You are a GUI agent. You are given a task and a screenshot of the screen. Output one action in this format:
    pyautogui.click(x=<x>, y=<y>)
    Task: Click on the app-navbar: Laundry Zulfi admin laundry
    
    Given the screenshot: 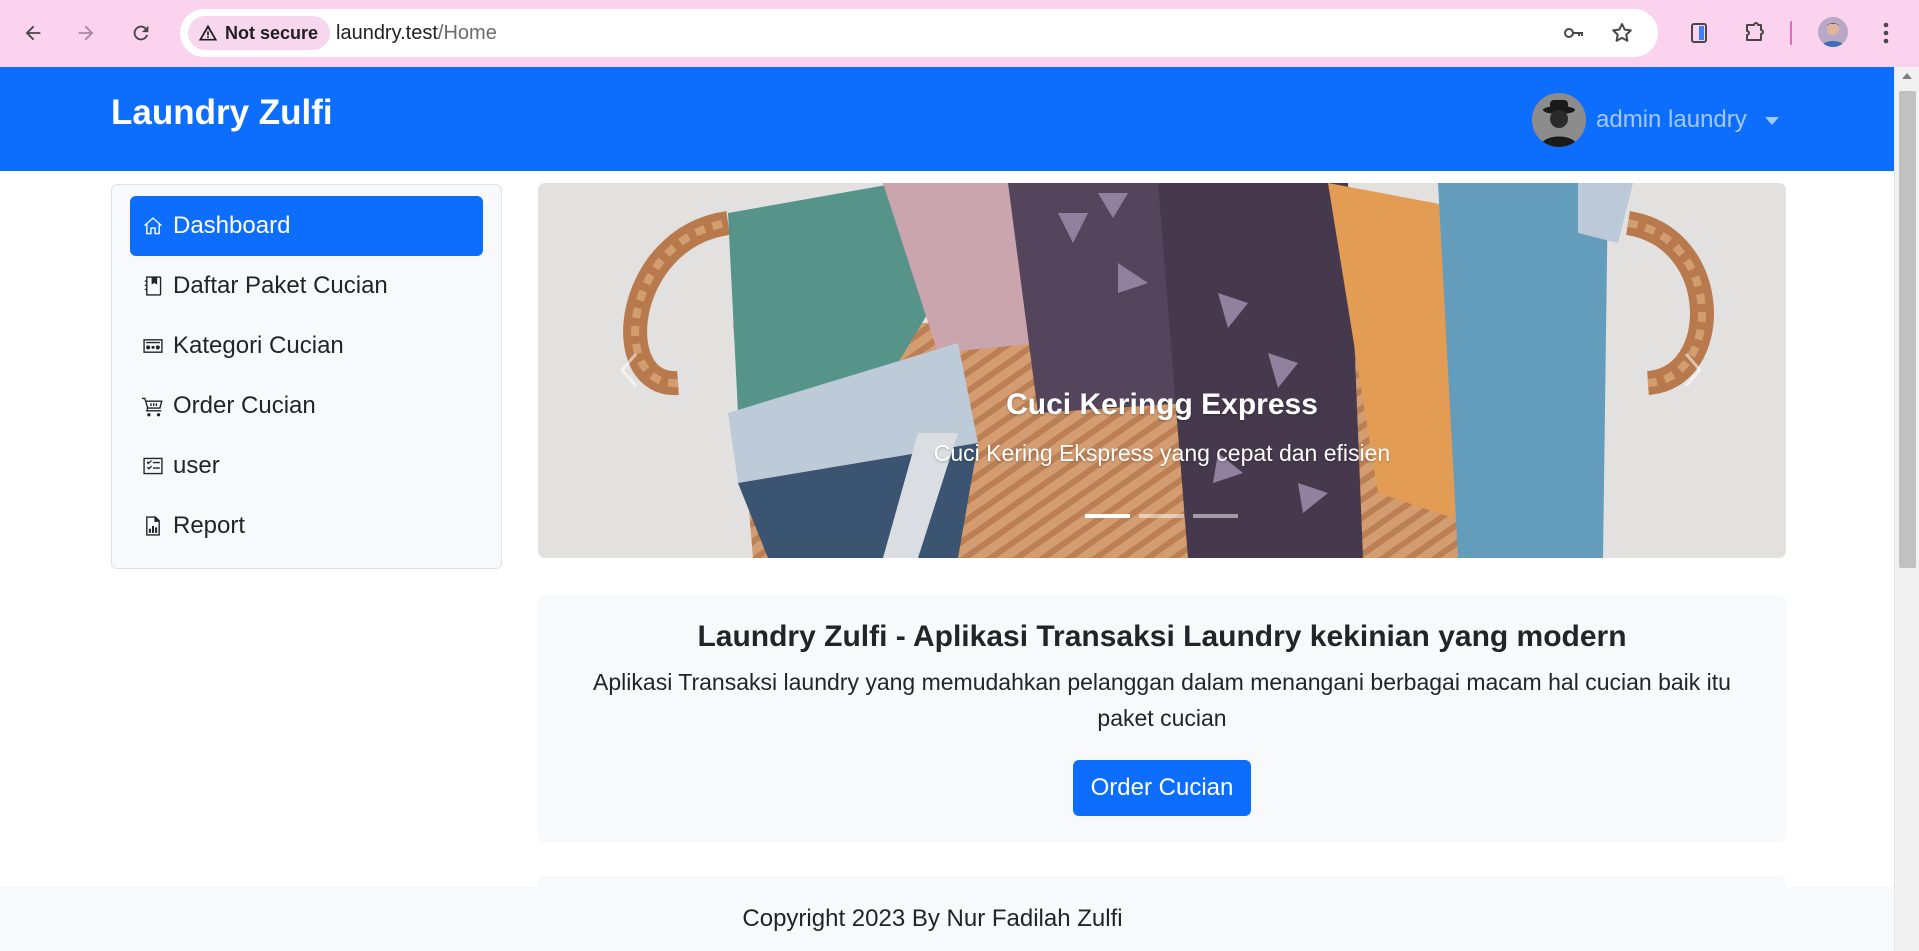 What is the action you would take?
    pyautogui.click(x=947, y=119)
    